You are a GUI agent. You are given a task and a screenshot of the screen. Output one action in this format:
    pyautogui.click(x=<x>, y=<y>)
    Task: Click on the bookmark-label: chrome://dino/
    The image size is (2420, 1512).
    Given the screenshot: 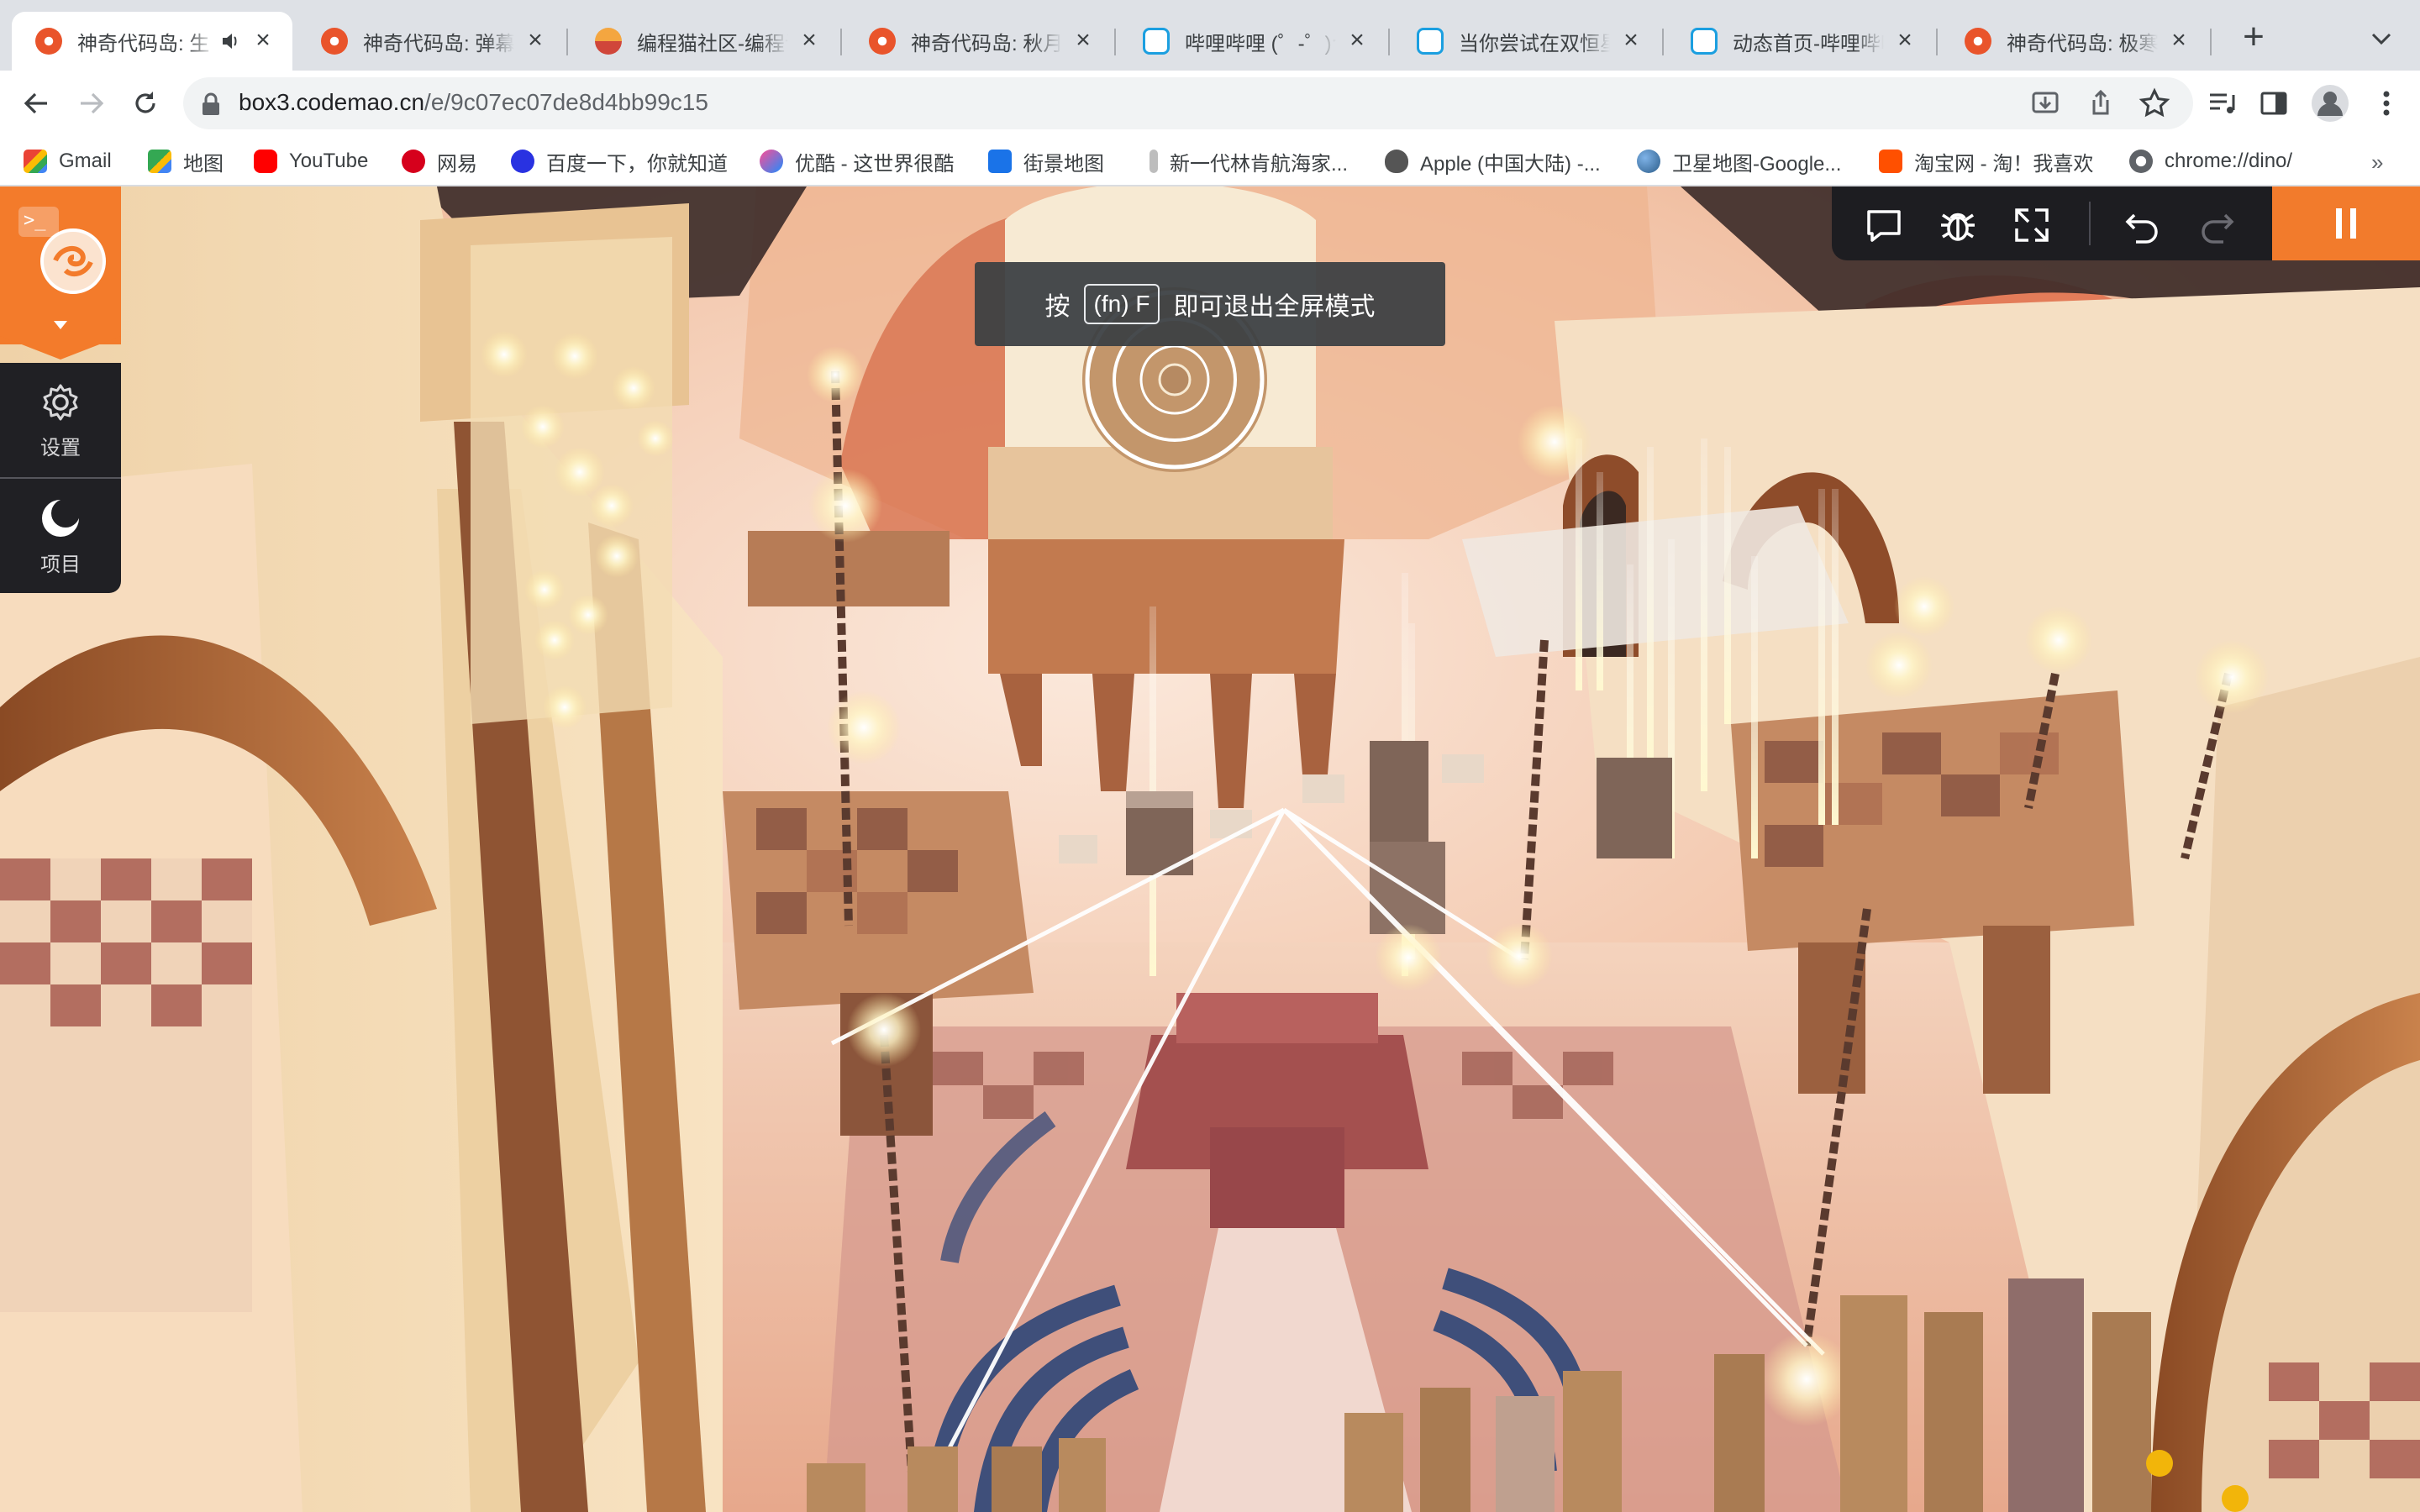 What is the action you would take?
    pyautogui.click(x=2229, y=161)
    